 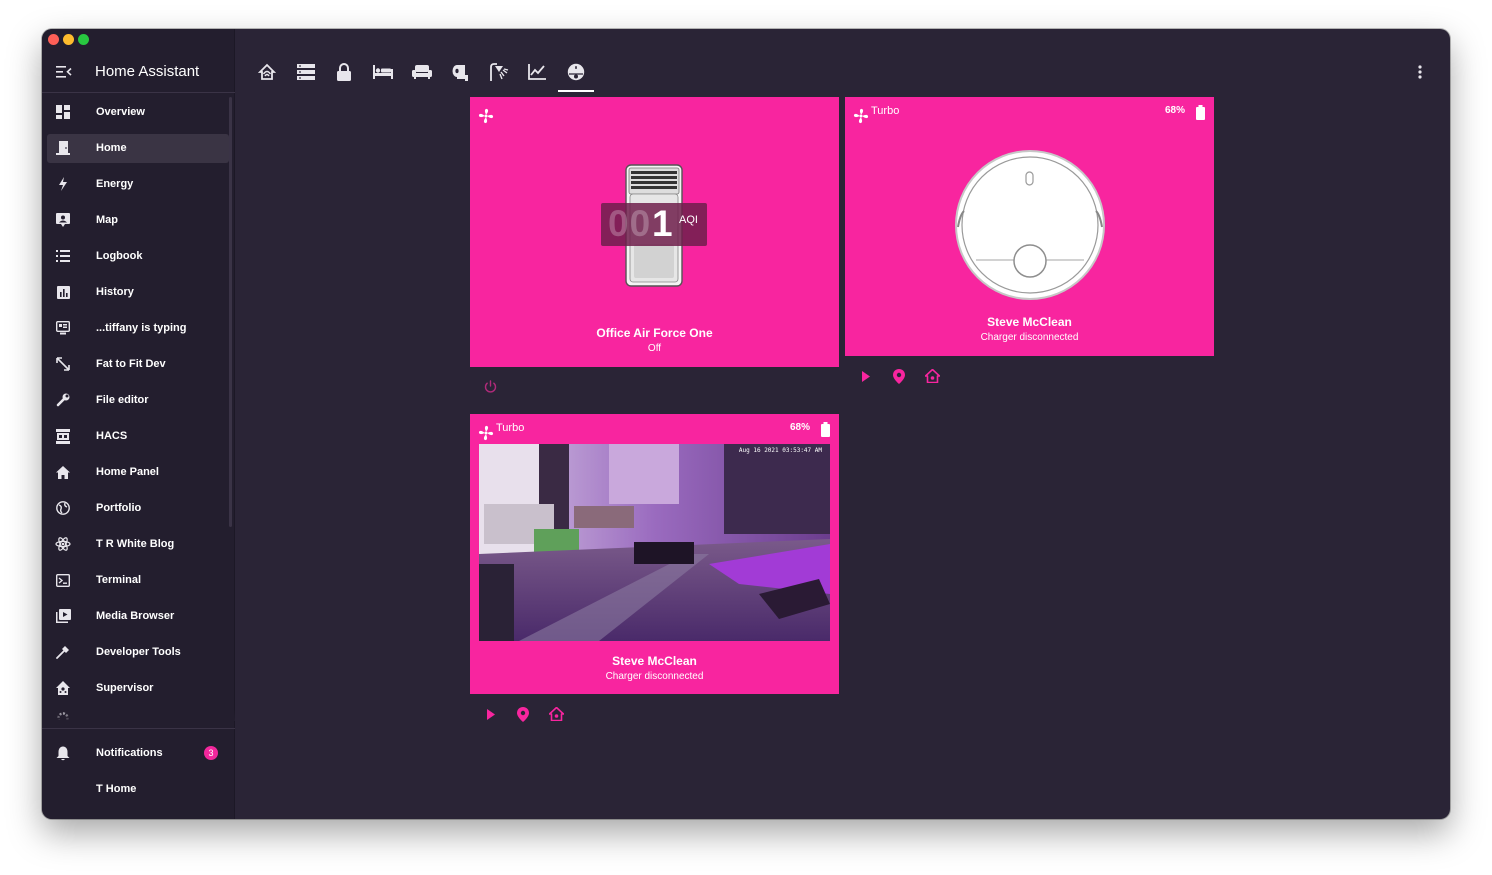 I want to click on home-icon, so click(x=63, y=472).